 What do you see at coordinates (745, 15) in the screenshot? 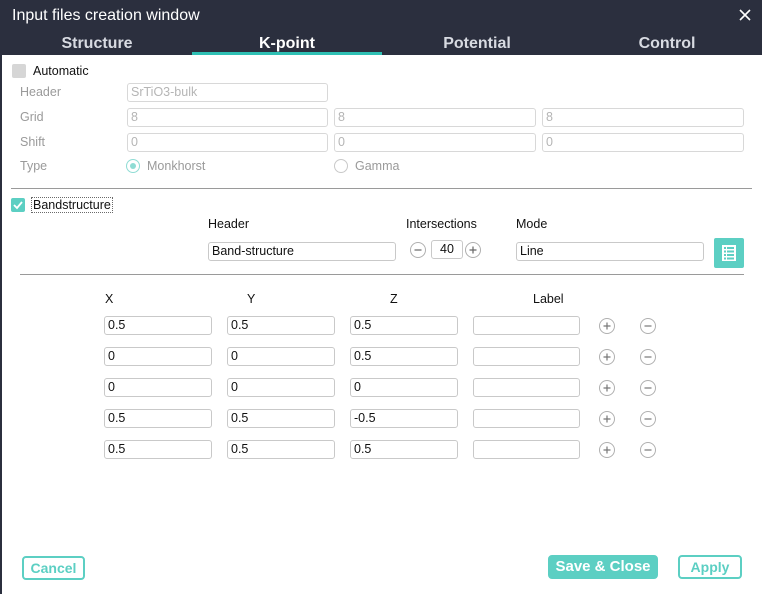
I see `close-icon` at bounding box center [745, 15].